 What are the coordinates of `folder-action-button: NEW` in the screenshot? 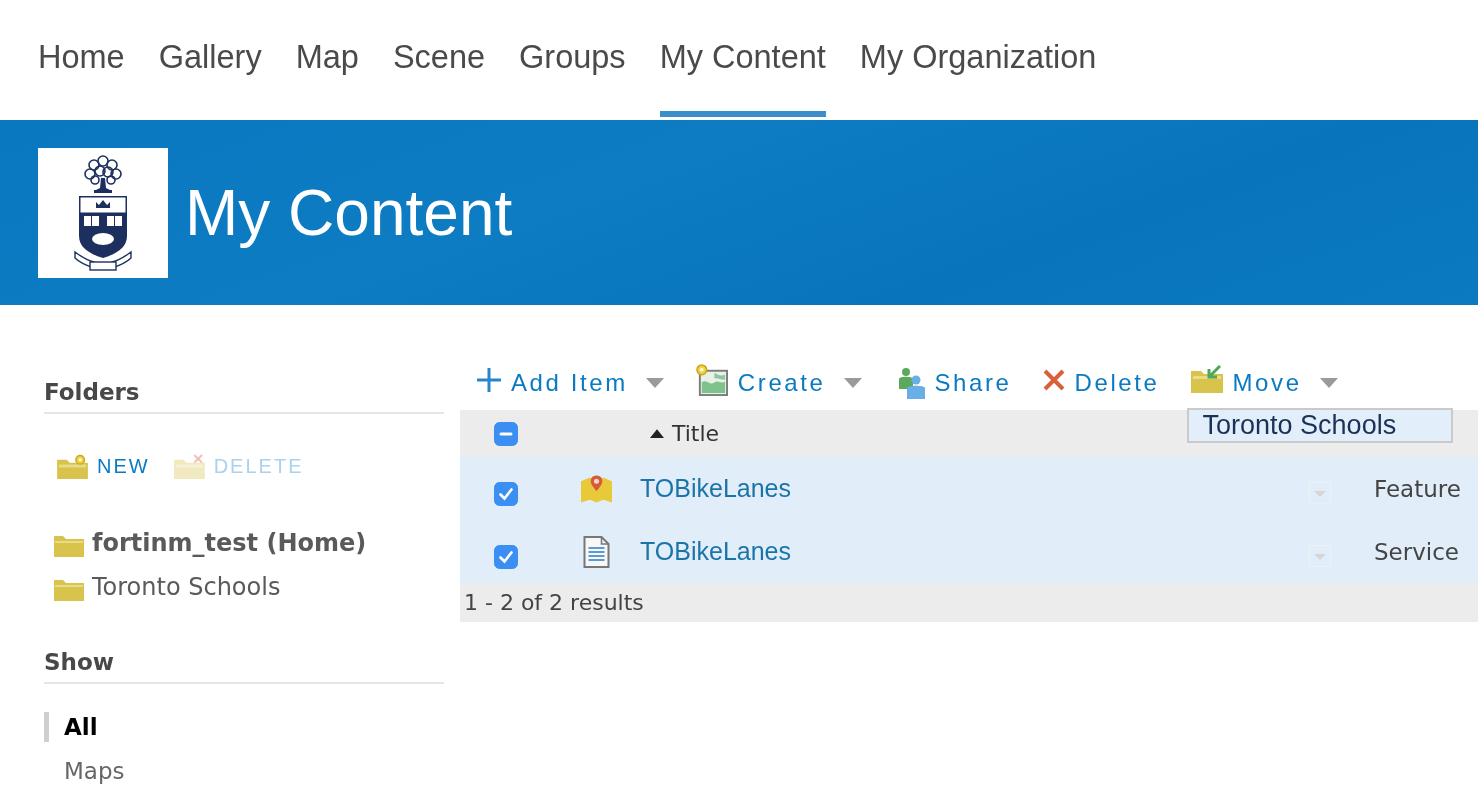 It's located at (103, 466).